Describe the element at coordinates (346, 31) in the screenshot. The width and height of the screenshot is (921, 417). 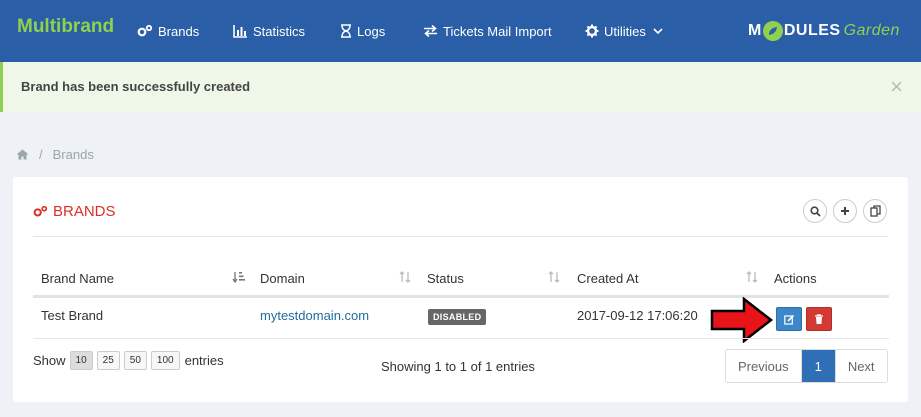
I see `hourglass-icon` at that location.